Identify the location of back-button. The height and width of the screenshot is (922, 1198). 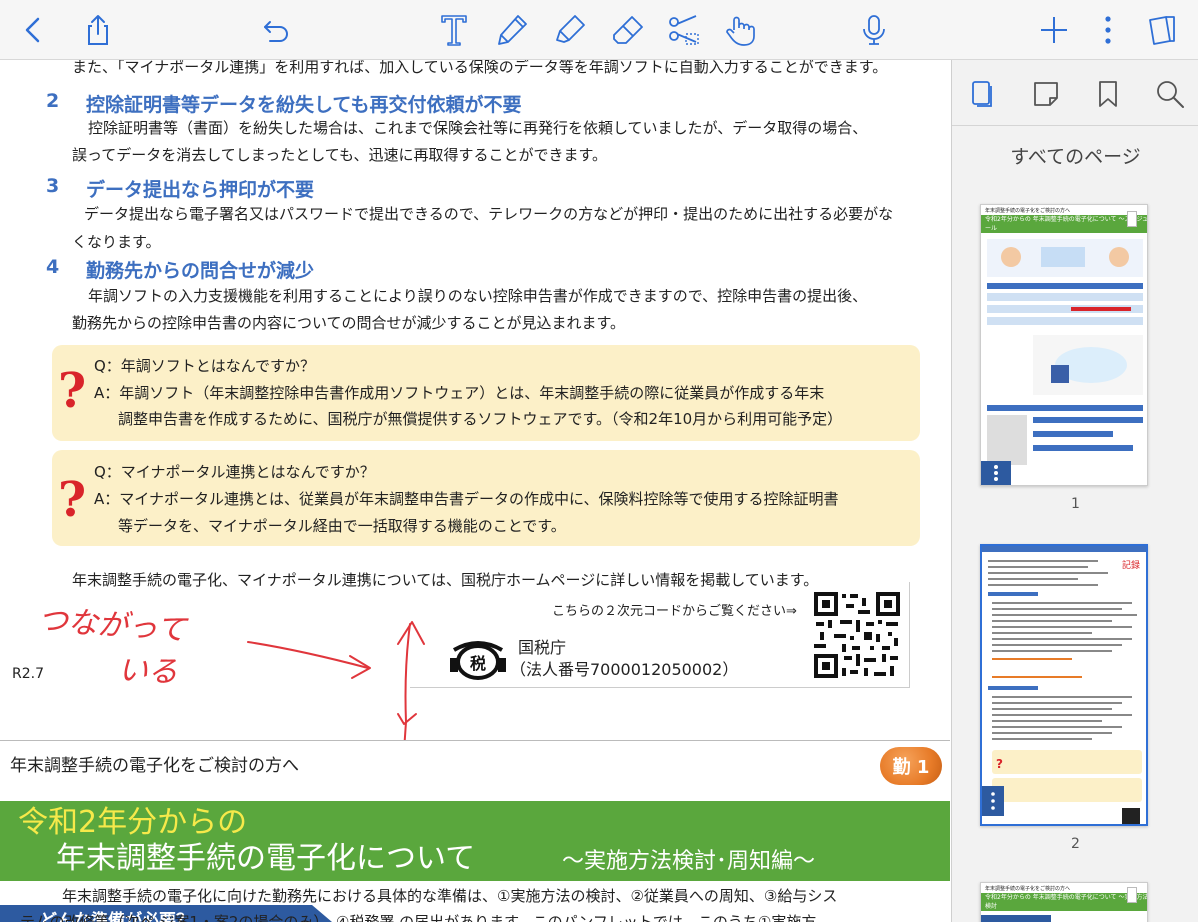
(34, 30).